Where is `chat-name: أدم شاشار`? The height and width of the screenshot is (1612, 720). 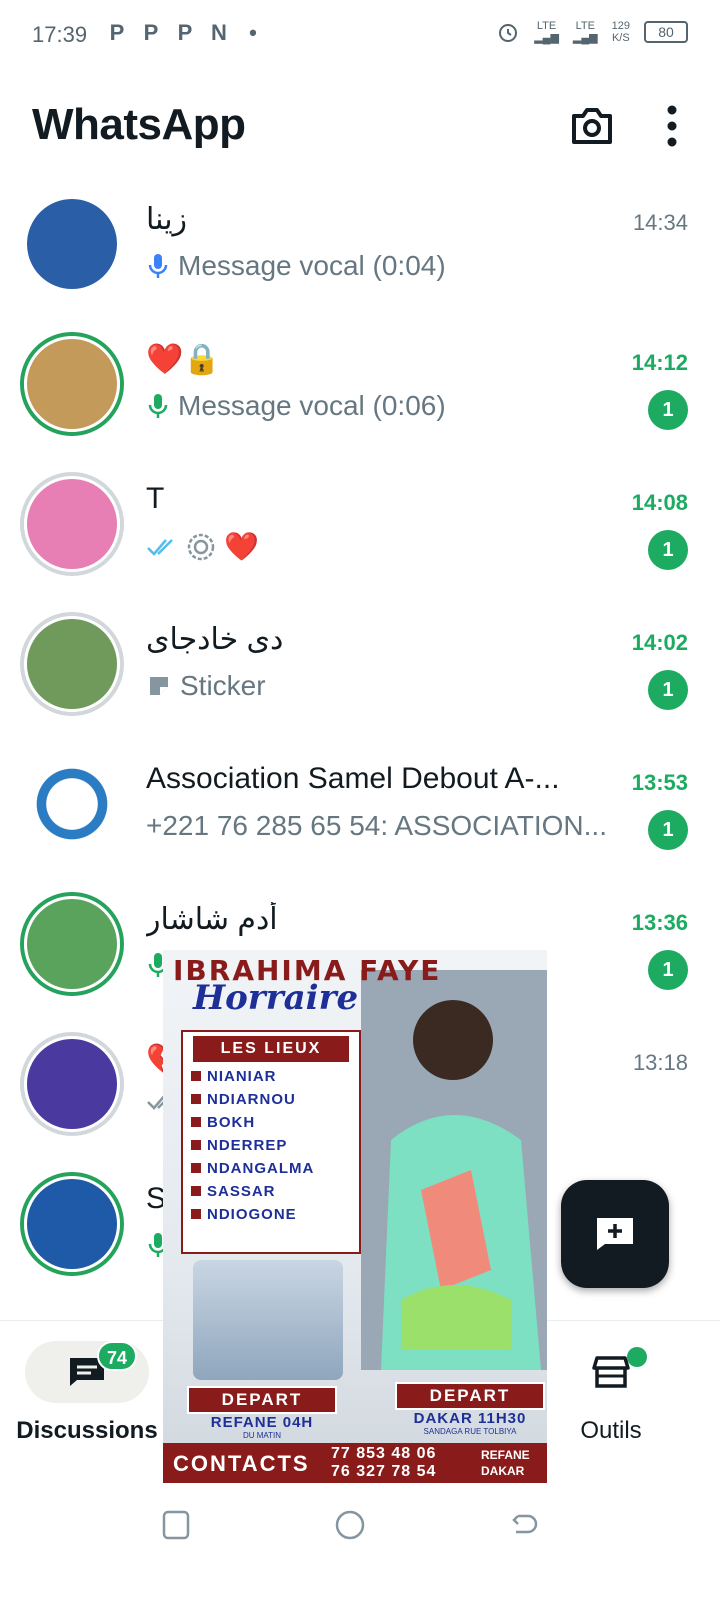 chat-name: أدم شاشار is located at coordinates (212, 919).